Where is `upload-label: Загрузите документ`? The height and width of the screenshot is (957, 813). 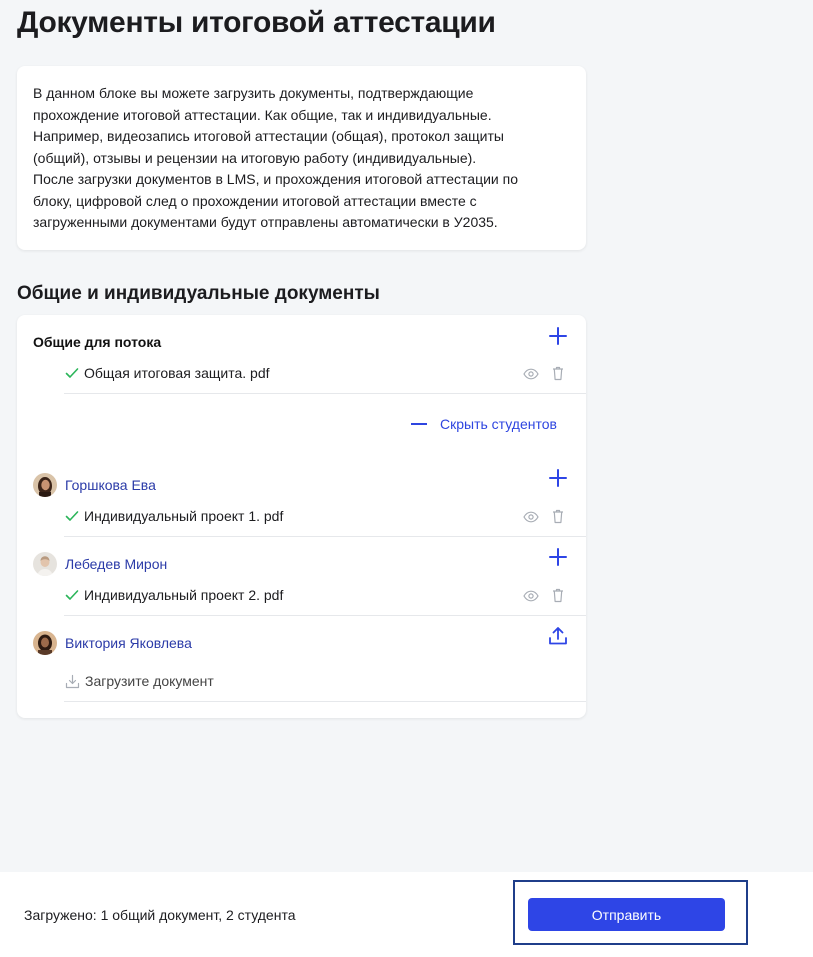 upload-label: Загрузите документ is located at coordinates (149, 681).